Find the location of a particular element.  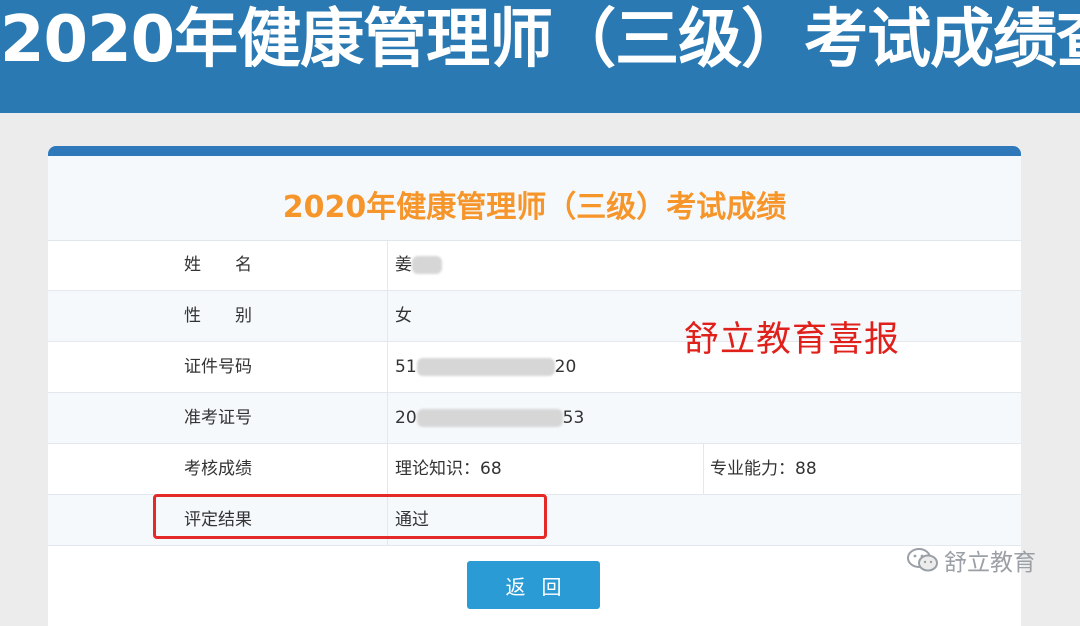

row-label: 姓 名 is located at coordinates (218, 265).